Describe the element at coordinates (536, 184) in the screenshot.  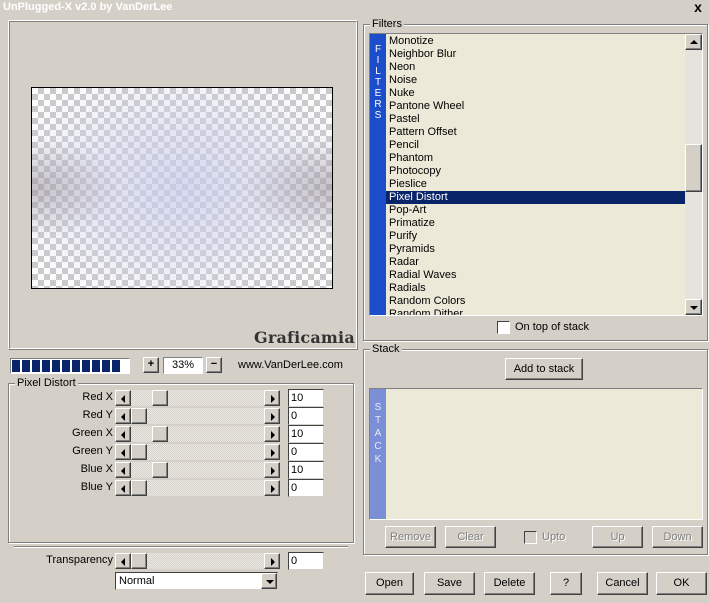
I see `filter-list-item: Pieslice` at that location.